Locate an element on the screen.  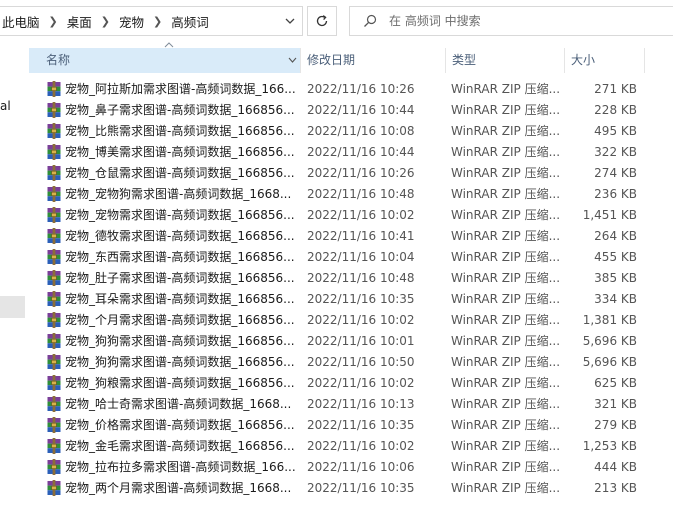
file-size: 321 KB is located at coordinates (615, 404).